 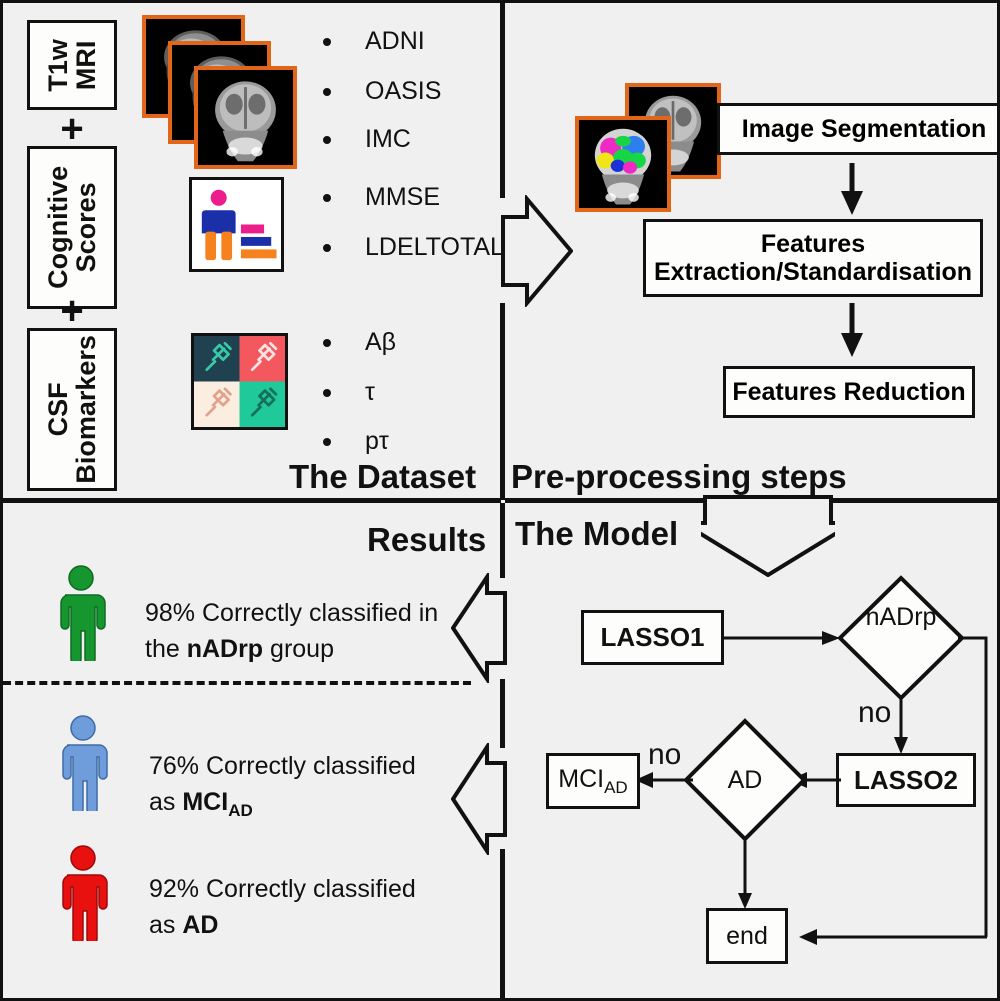 I want to click on result-line2-prefix-ad: as, so click(x=166, y=925).